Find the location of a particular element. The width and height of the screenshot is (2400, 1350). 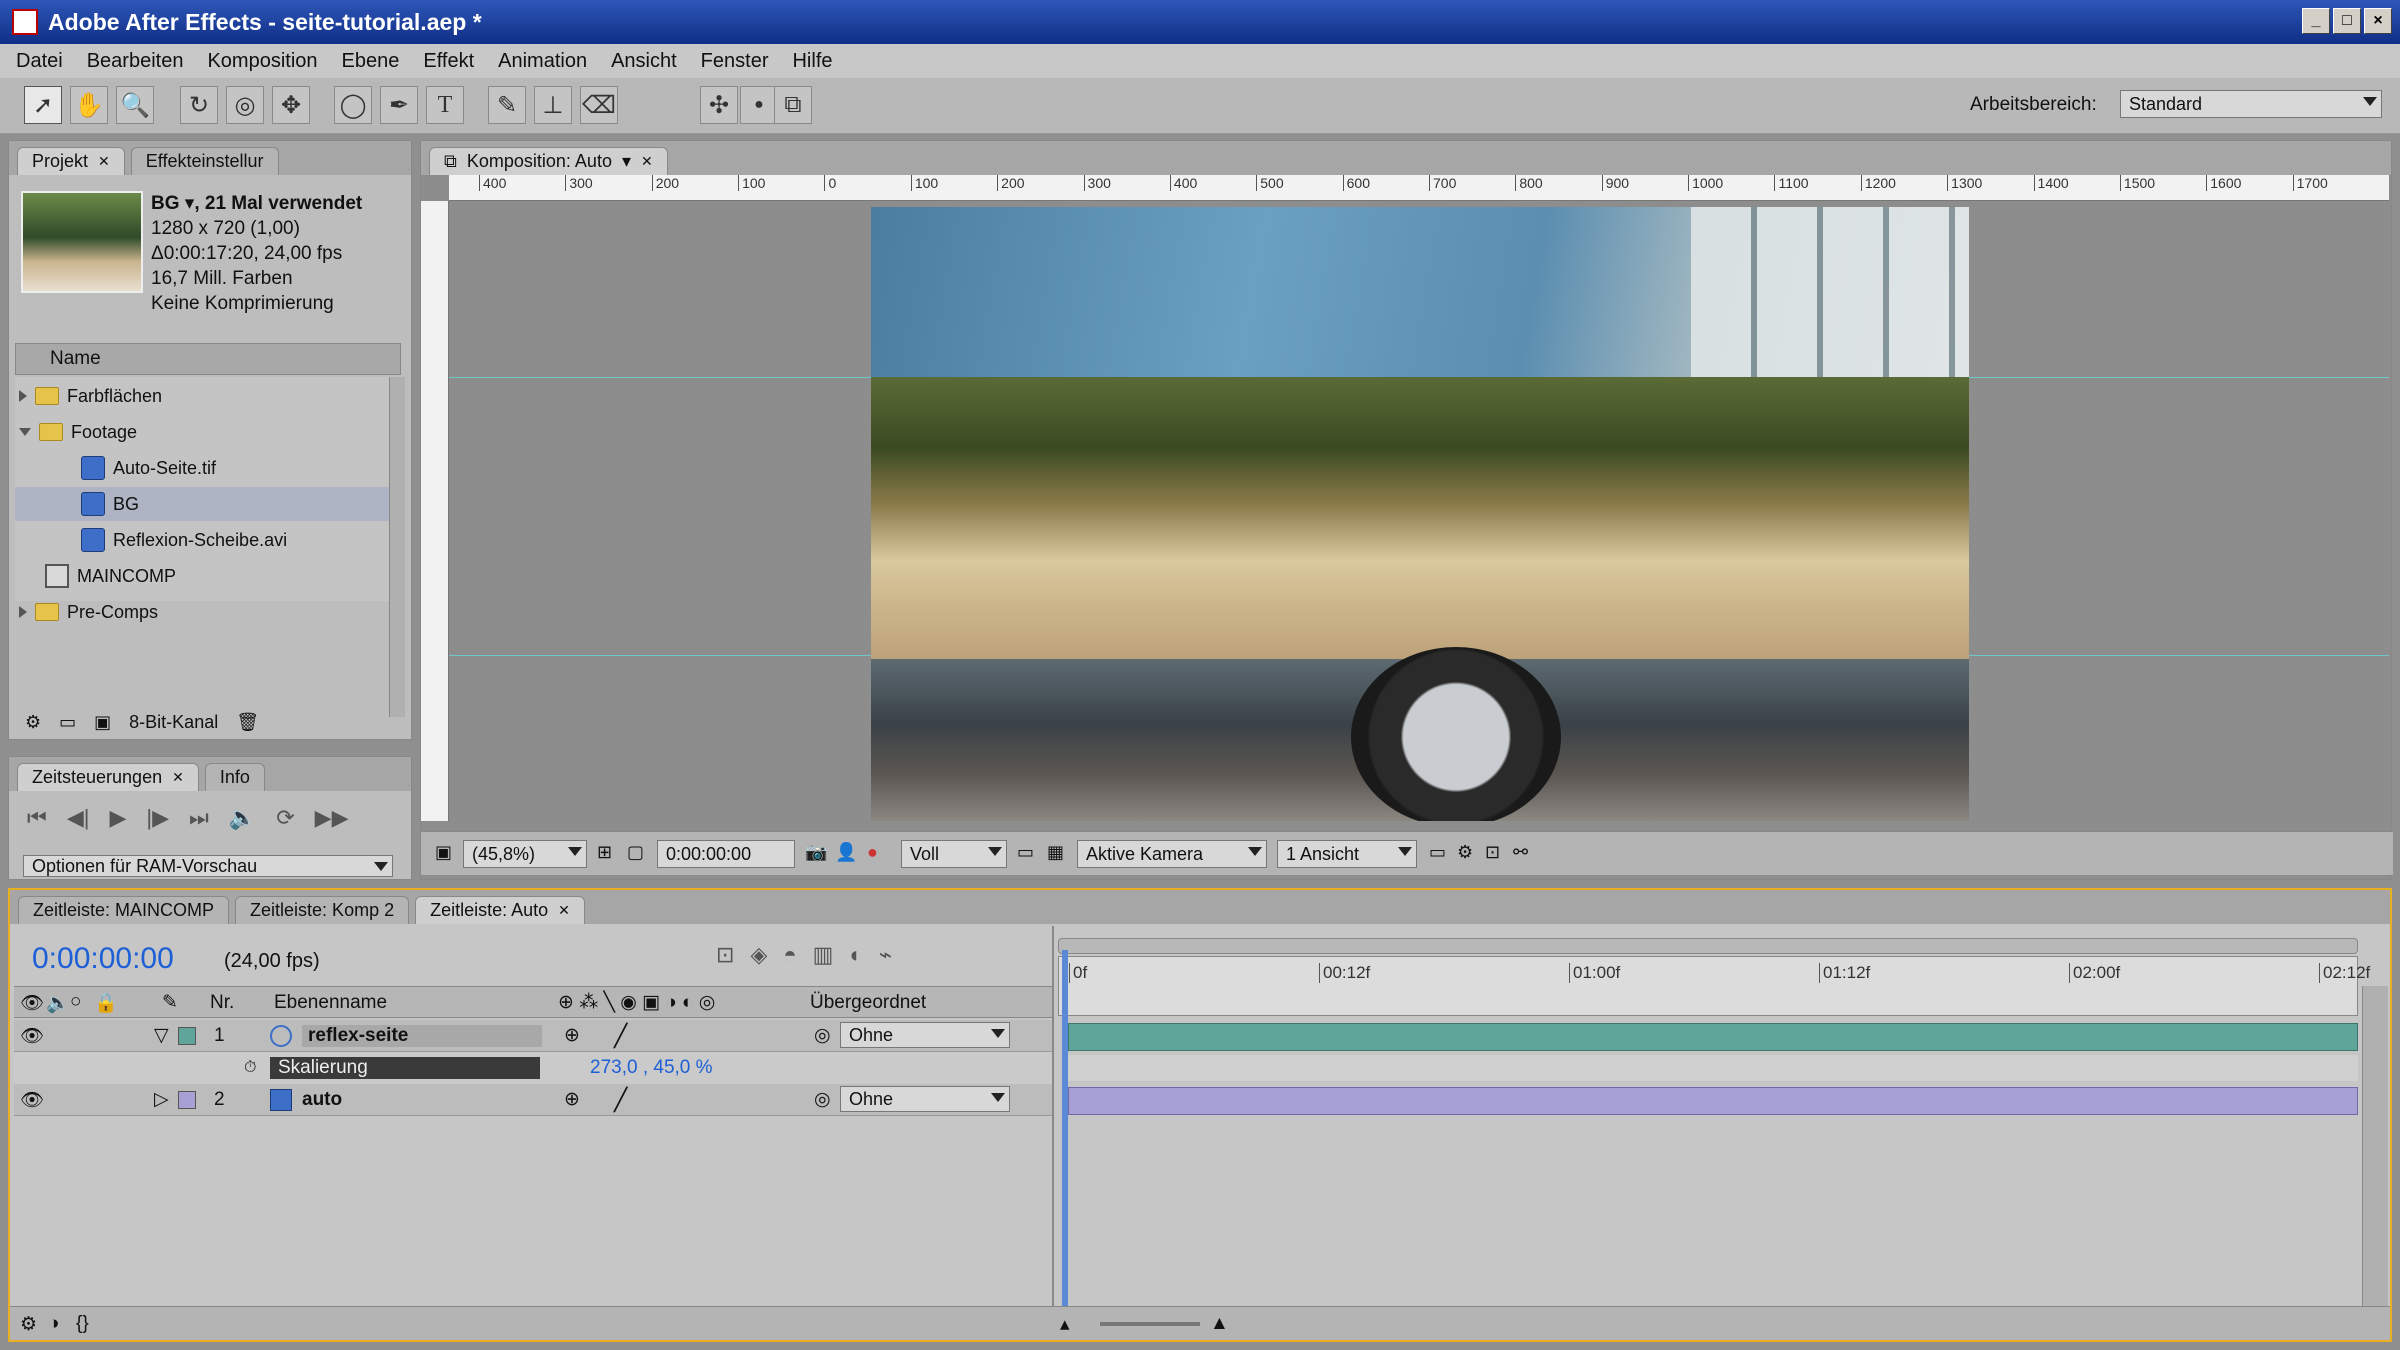

work-area-bar is located at coordinates (1708, 946).